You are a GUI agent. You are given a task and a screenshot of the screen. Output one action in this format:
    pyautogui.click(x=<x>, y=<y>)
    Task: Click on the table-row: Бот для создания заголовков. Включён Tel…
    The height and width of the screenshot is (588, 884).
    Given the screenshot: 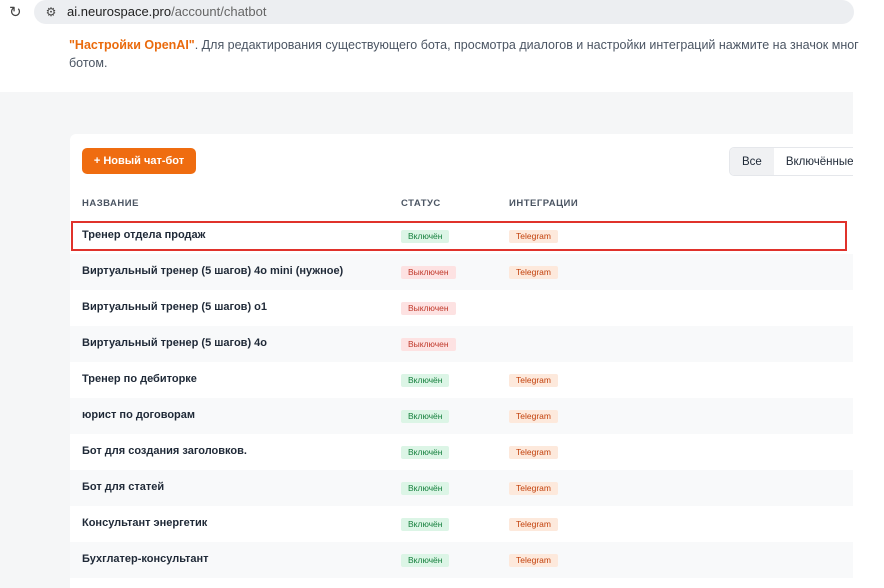 What is the action you would take?
    pyautogui.click(x=461, y=452)
    